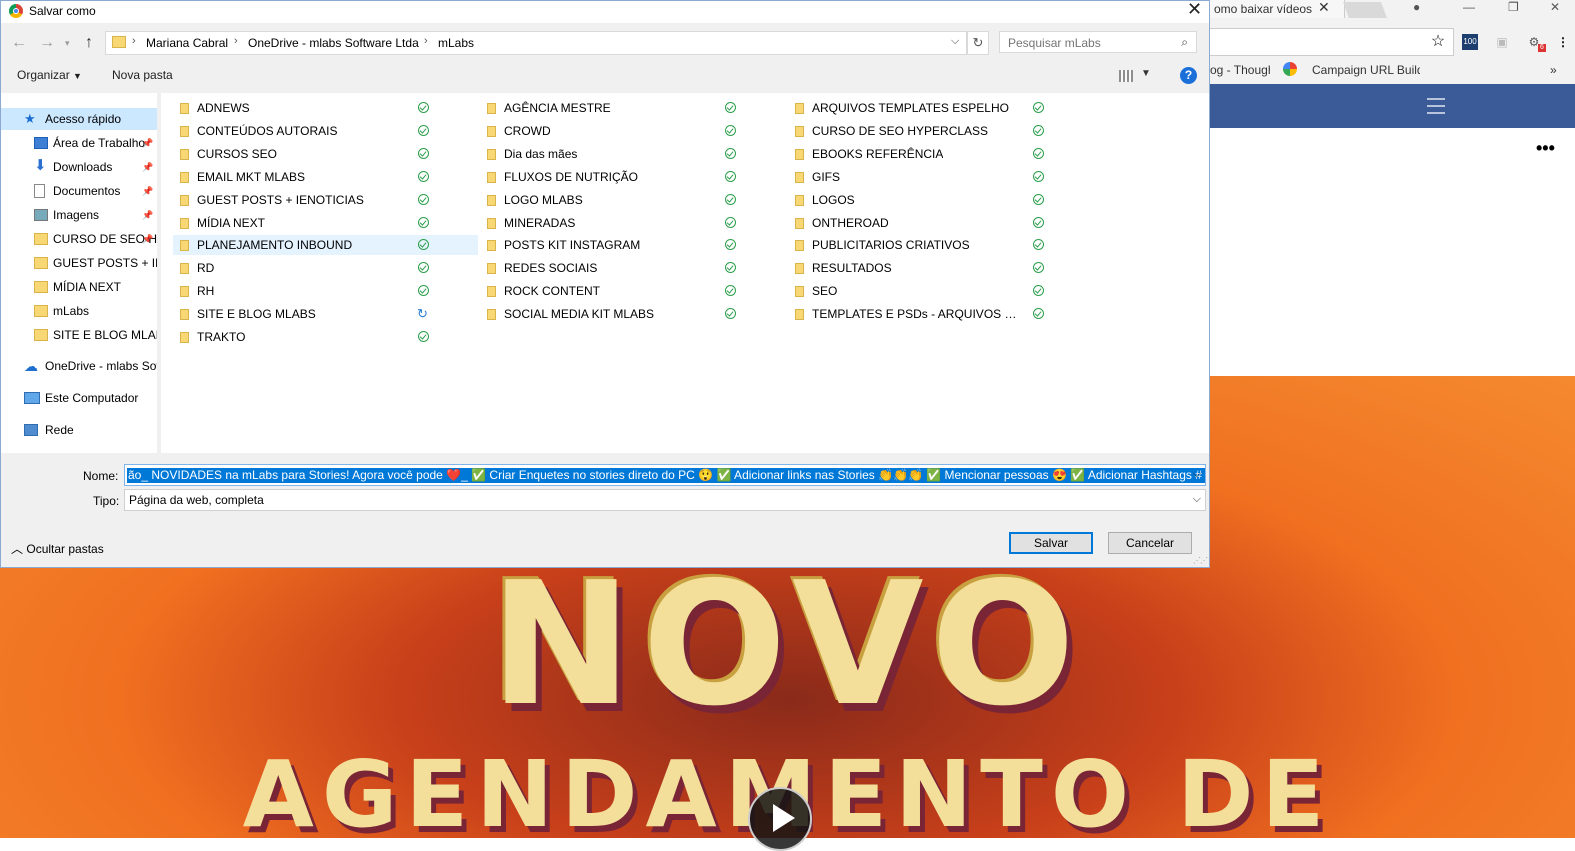 Image resolution: width=1575 pixels, height=851 pixels. What do you see at coordinates (1365, 10) in the screenshot?
I see `new-tab-button` at bounding box center [1365, 10].